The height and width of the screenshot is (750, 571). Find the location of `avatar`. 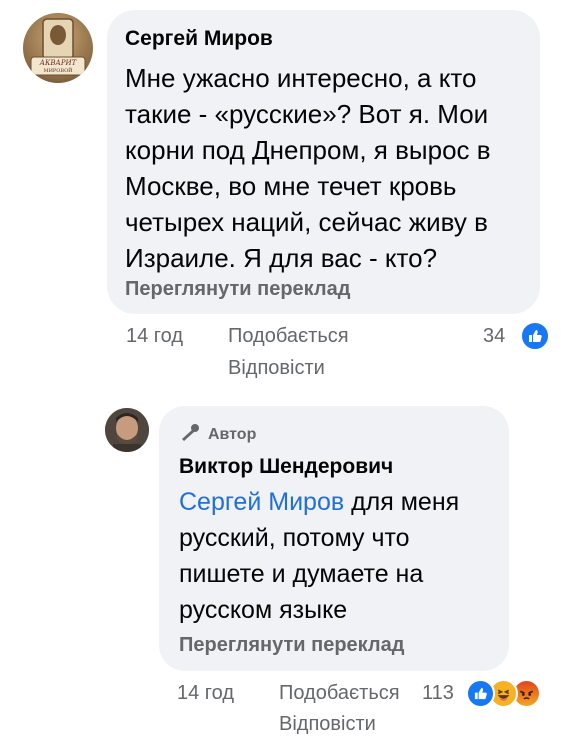

avatar is located at coordinates (127, 430).